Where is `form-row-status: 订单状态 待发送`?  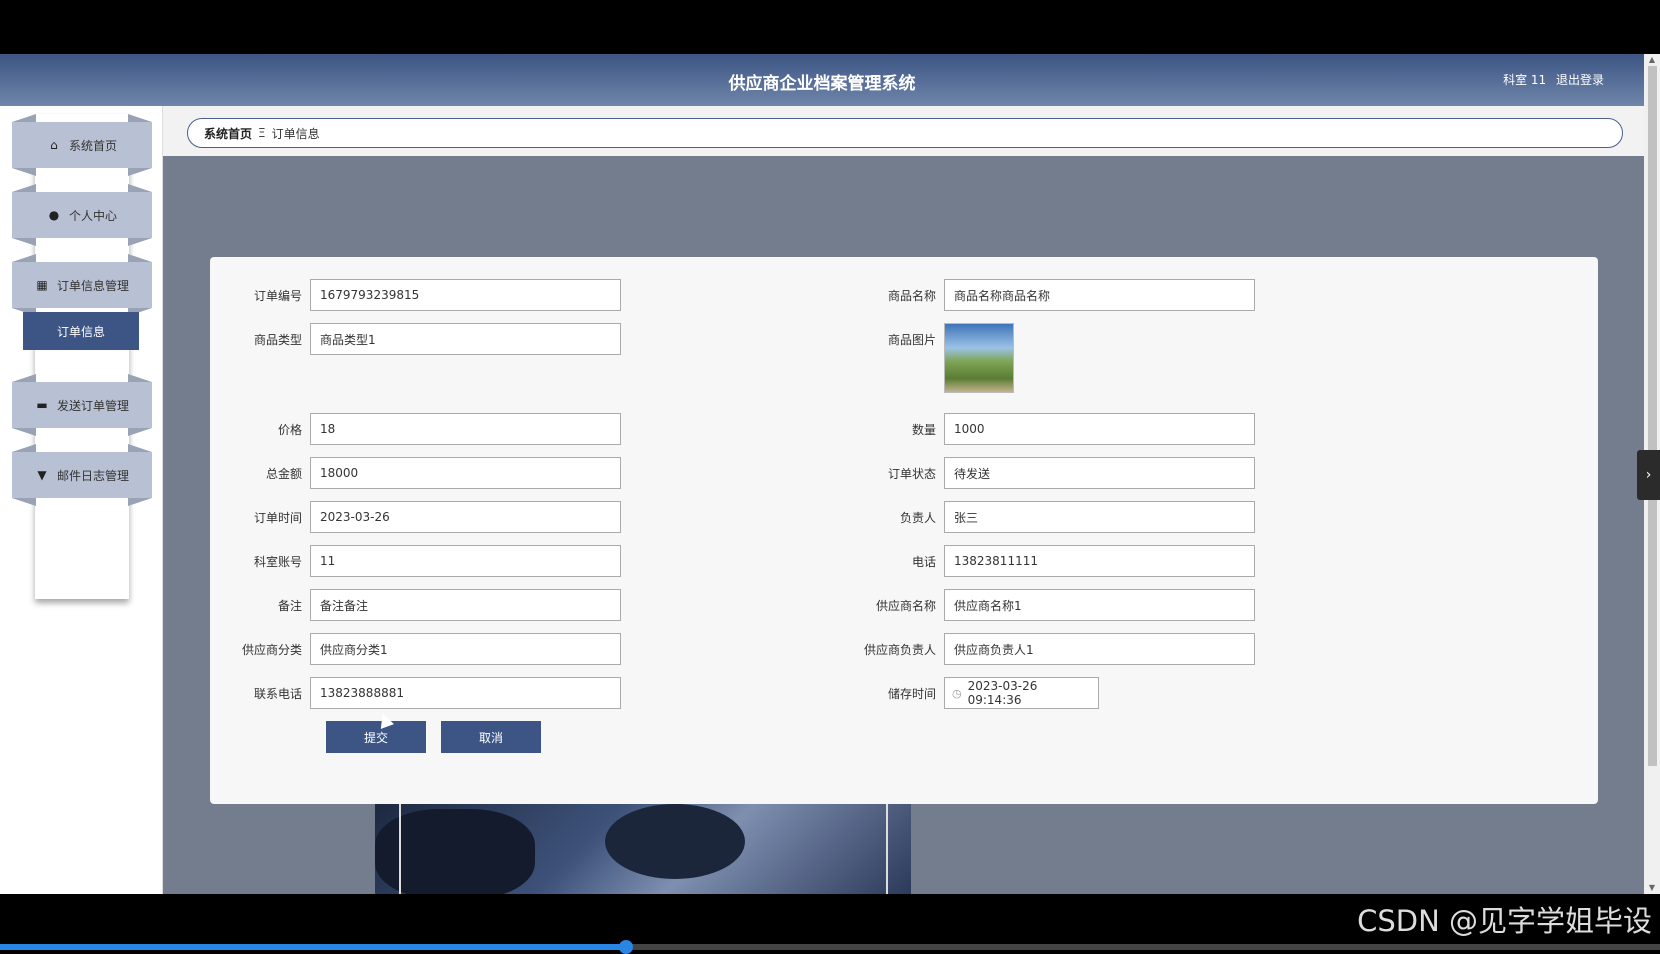 form-row-status: 订单状态 待发送 is located at coordinates (1049, 473).